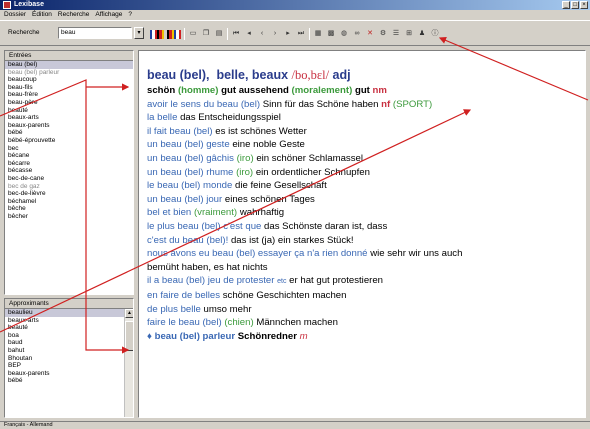 The width and height of the screenshot is (590, 429). I want to click on entry-item: bêcher, so click(69, 217).